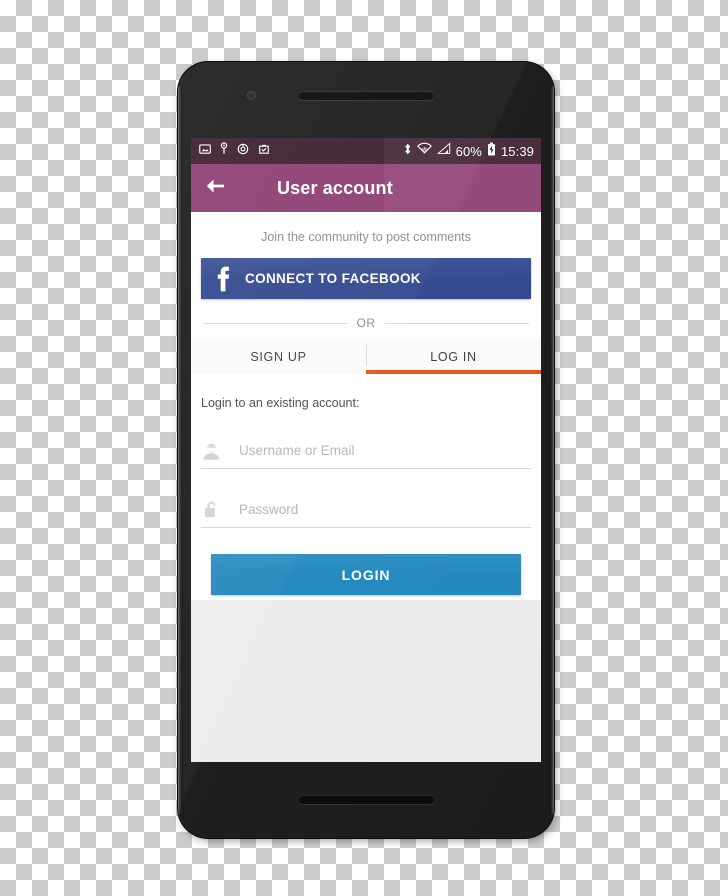  What do you see at coordinates (366, 354) in the screenshot?
I see `tab-divider` at bounding box center [366, 354].